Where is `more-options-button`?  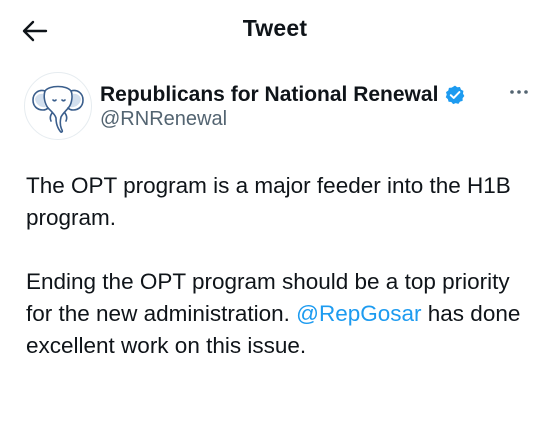
more-options-button is located at coordinates (519, 92).